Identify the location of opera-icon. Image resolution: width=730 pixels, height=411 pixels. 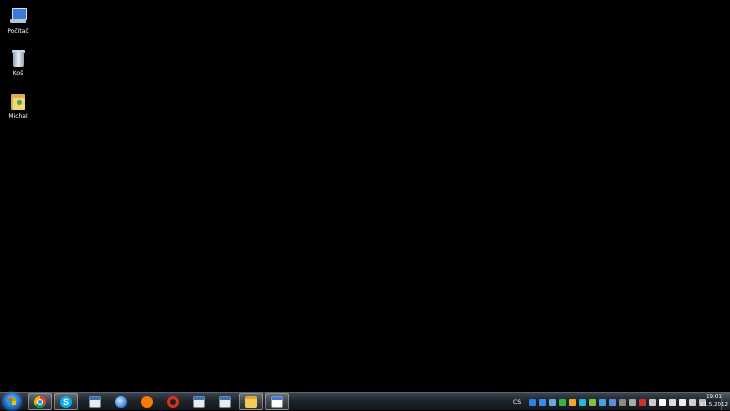
(173, 401).